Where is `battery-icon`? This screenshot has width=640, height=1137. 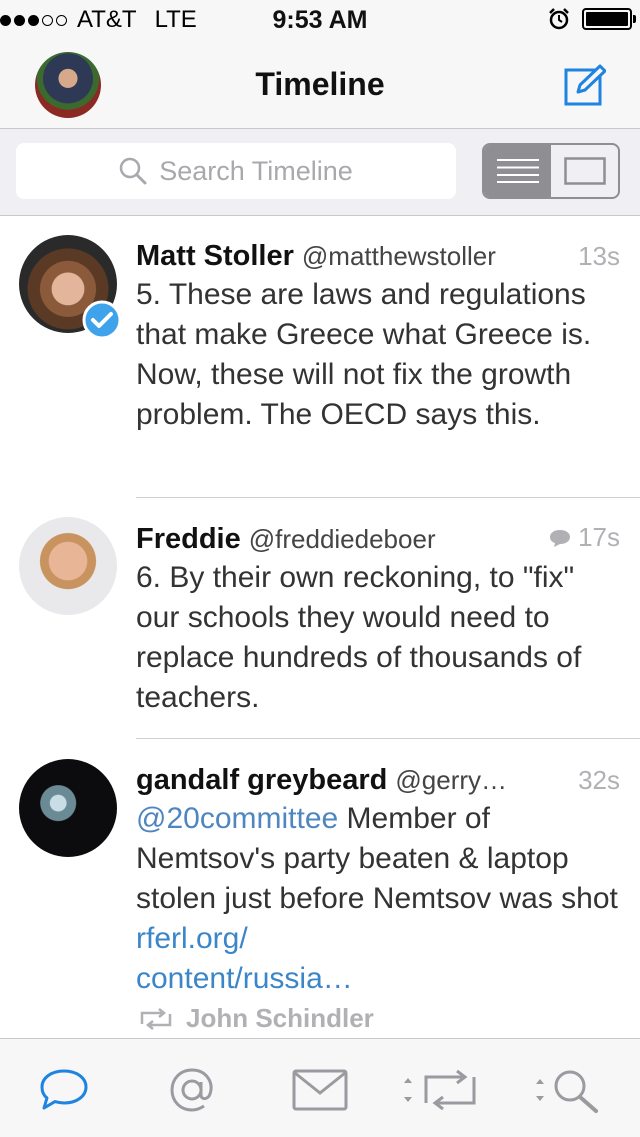 battery-icon is located at coordinates (609, 19).